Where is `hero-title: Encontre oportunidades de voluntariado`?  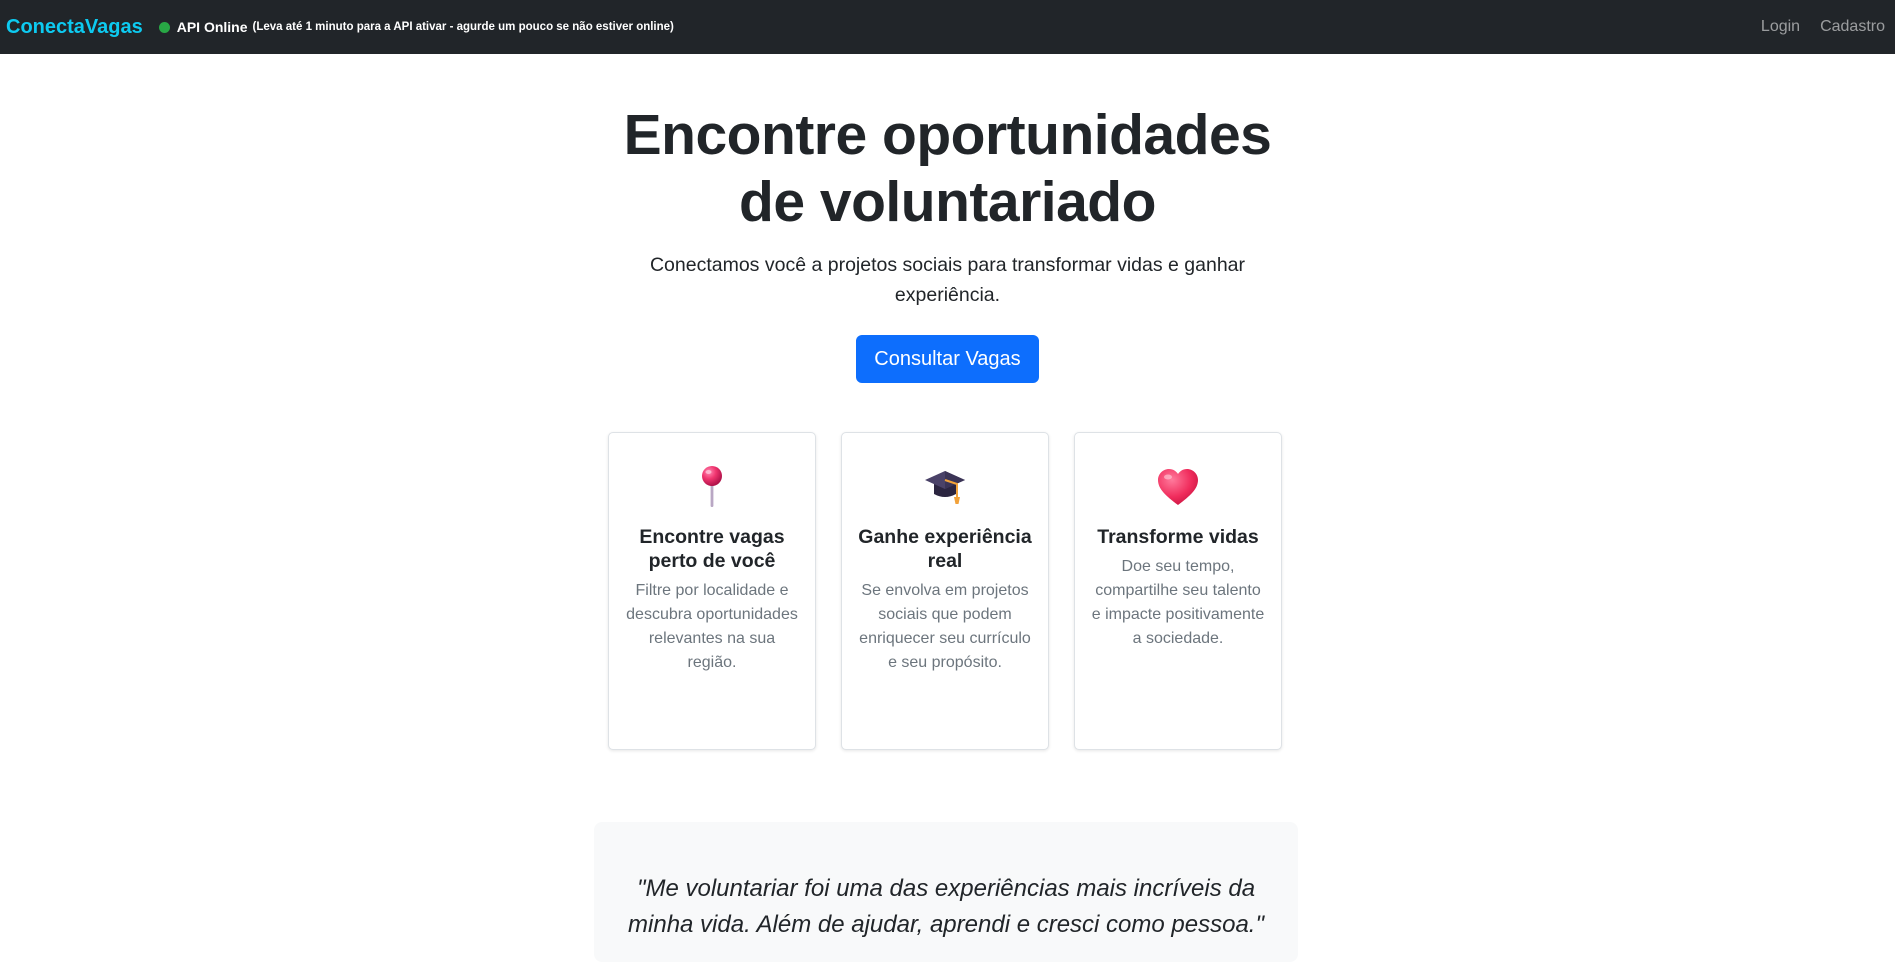
hero-title: Encontre oportunidades de voluntariado is located at coordinates (948, 169).